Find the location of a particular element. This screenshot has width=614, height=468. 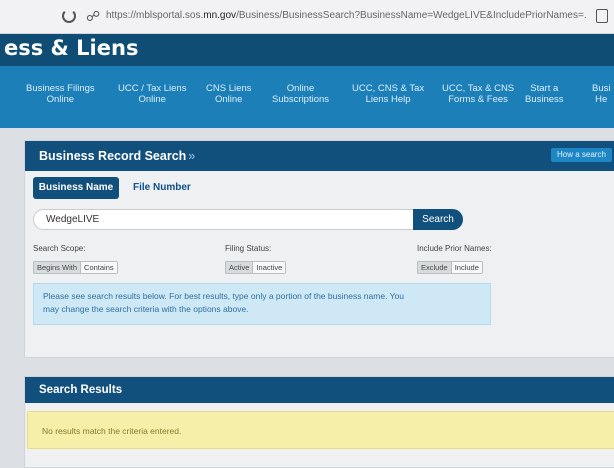

include-prior-names-toggle: Exclude Include is located at coordinates (450, 267).